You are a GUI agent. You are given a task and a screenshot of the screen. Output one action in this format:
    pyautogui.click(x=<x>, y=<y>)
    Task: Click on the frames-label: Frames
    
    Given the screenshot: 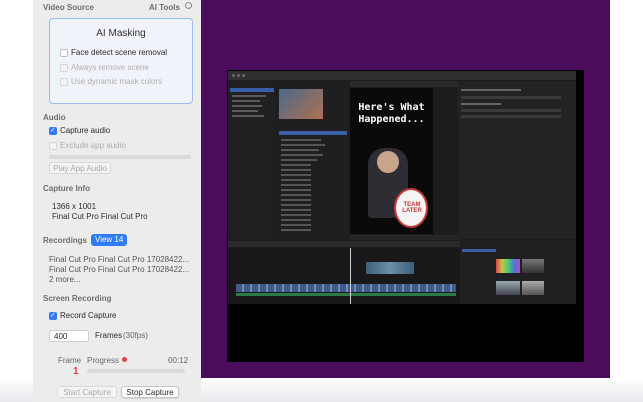 What is the action you would take?
    pyautogui.click(x=109, y=335)
    